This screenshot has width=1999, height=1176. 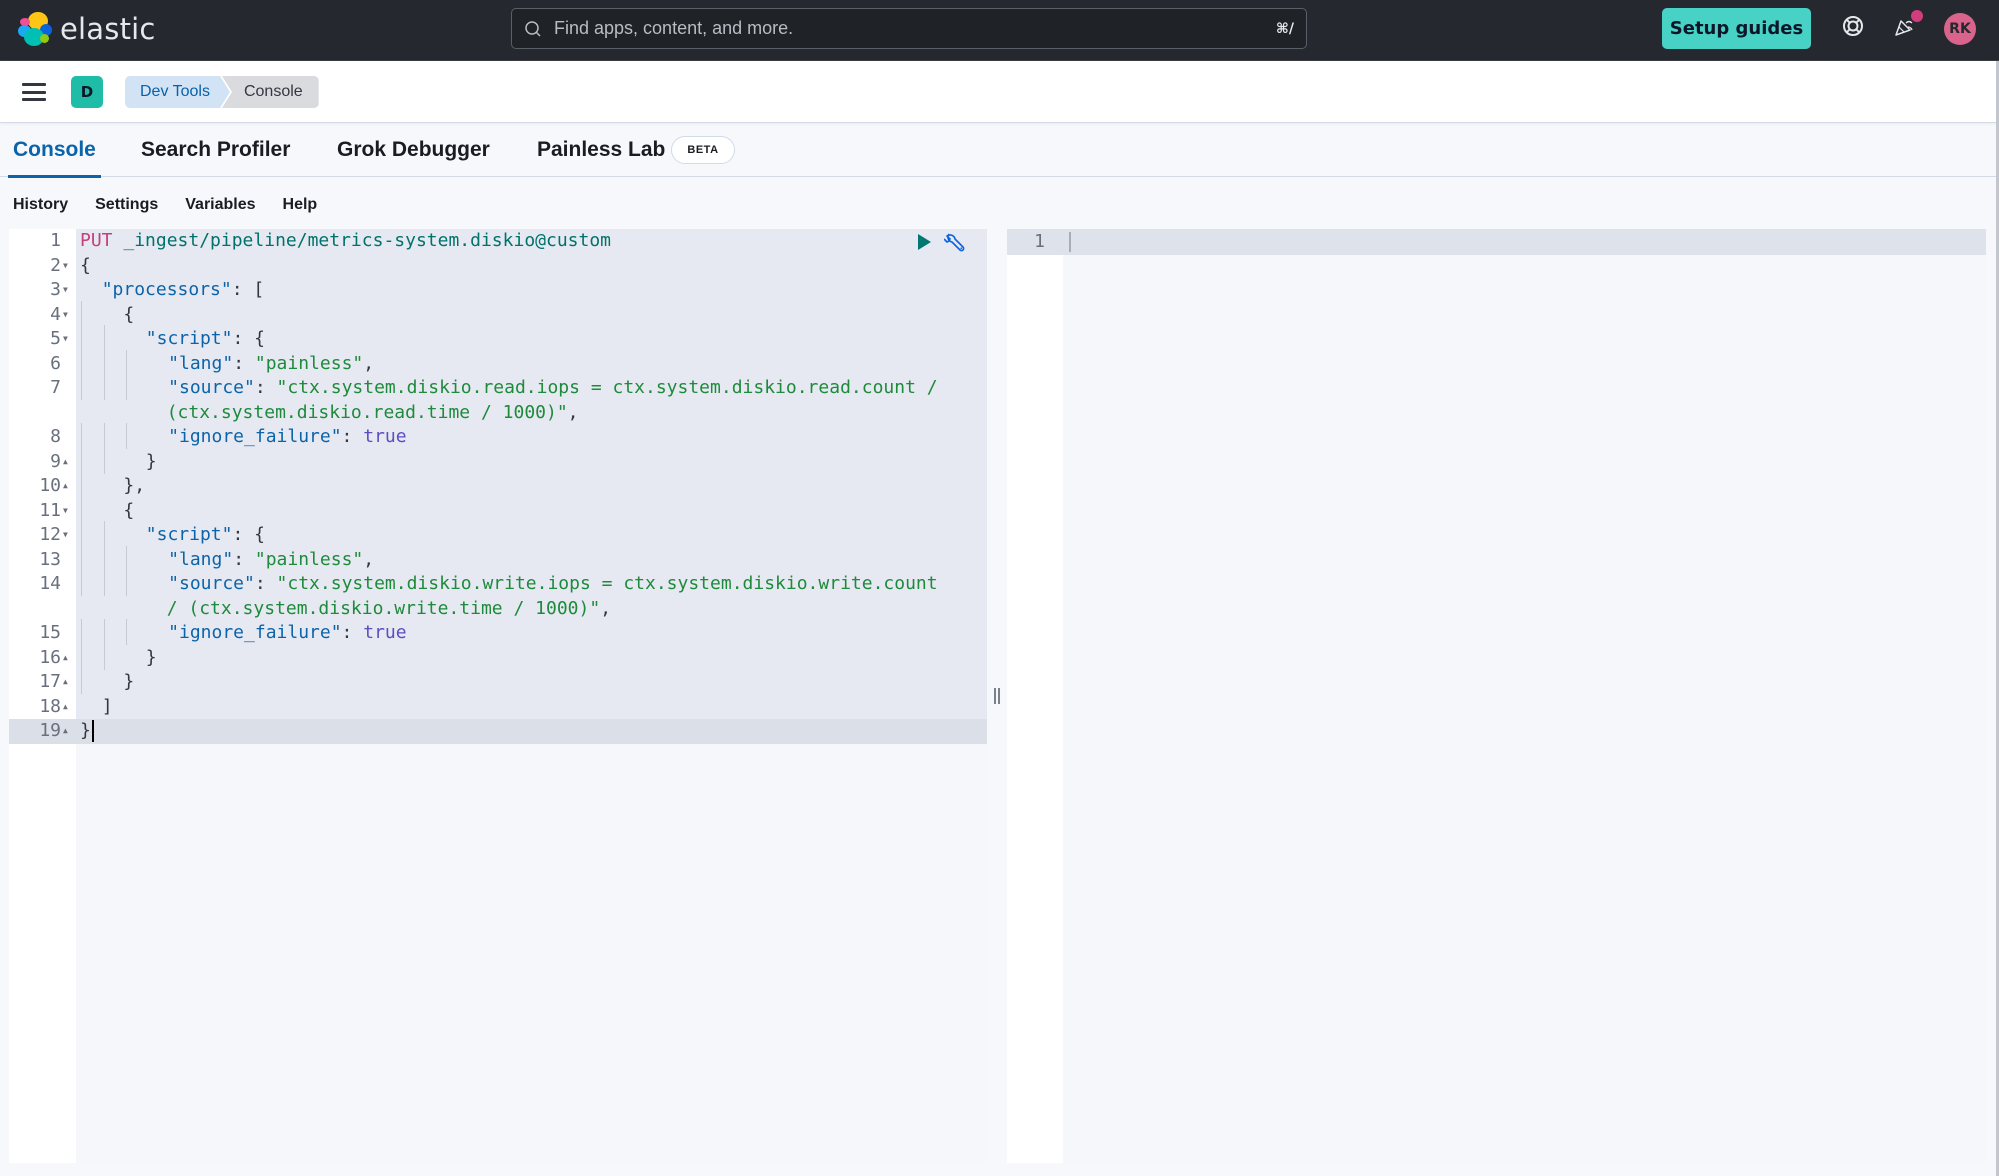 I want to click on space-avatar: D, so click(x=87, y=92).